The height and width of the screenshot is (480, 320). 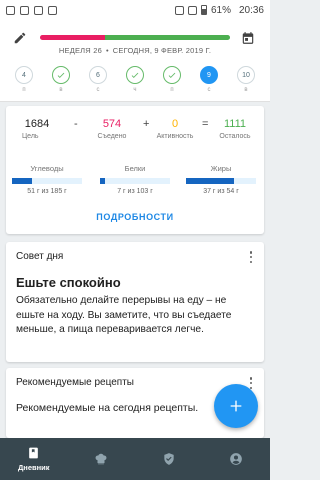 I want to click on macro-protein: Белки 7 г из 103 г, so click(x=135, y=179).